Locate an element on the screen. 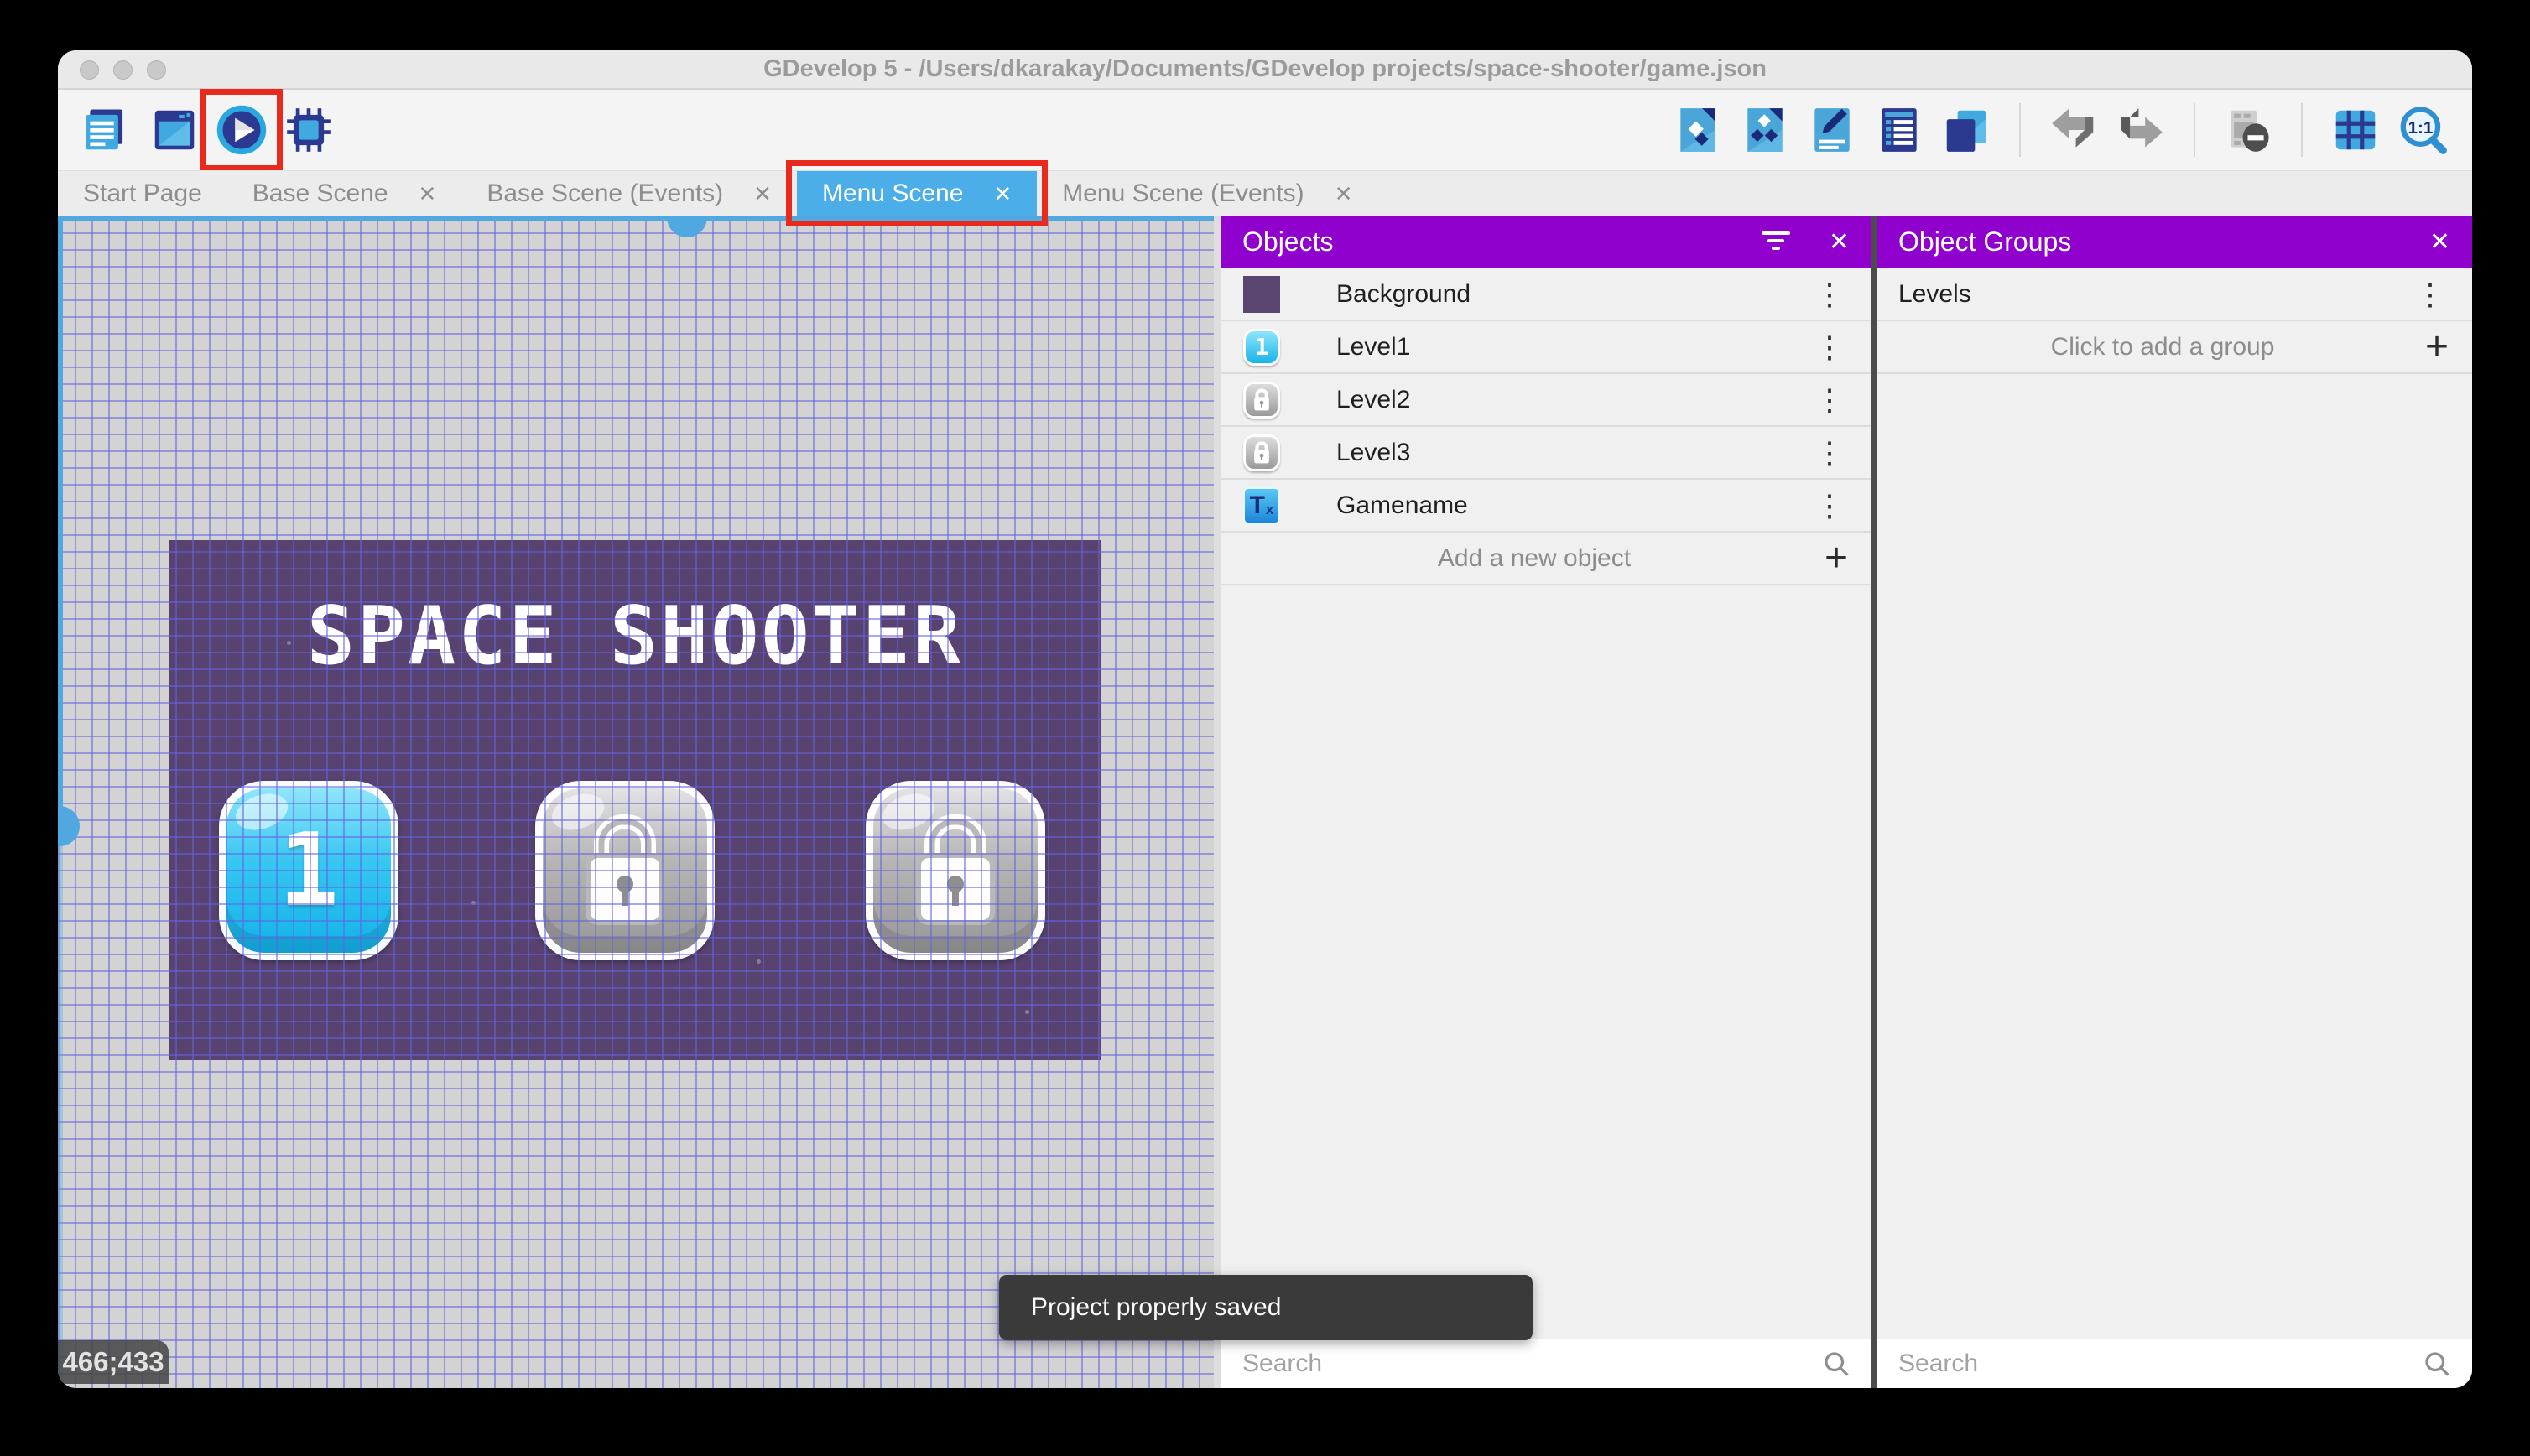 The height and width of the screenshot is (1456, 2530). zoom-one-to-one-icon: 1:1 is located at coordinates (2423, 130).